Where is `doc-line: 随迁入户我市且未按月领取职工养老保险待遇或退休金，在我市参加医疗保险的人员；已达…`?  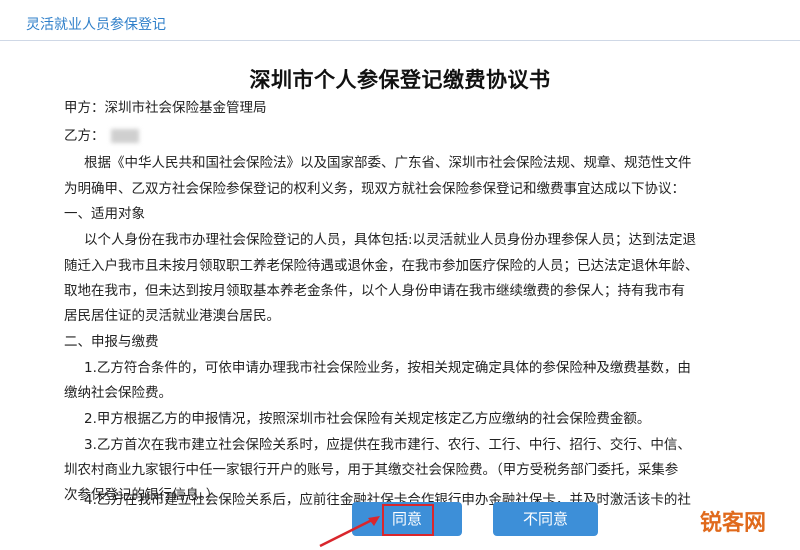
doc-line: 随迁入户我市且未按月领取职工养老保险待遇或退休金，在我市参加医疗保险的人员；已达… is located at coordinates (381, 266).